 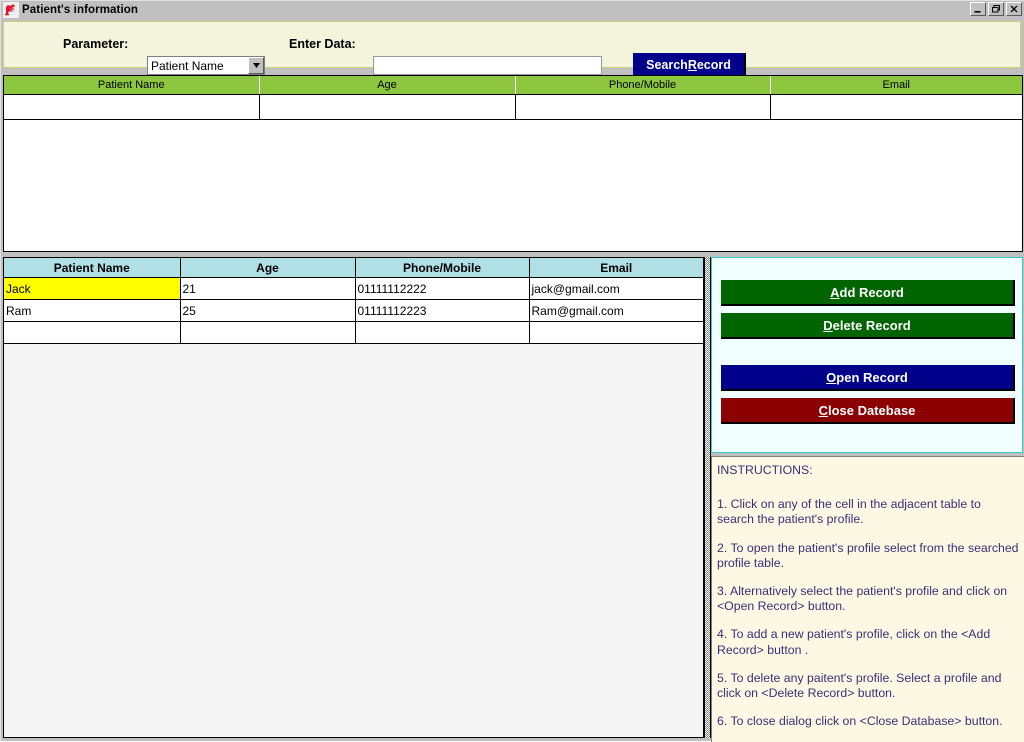 I want to click on close-button, so click(x=1014, y=9).